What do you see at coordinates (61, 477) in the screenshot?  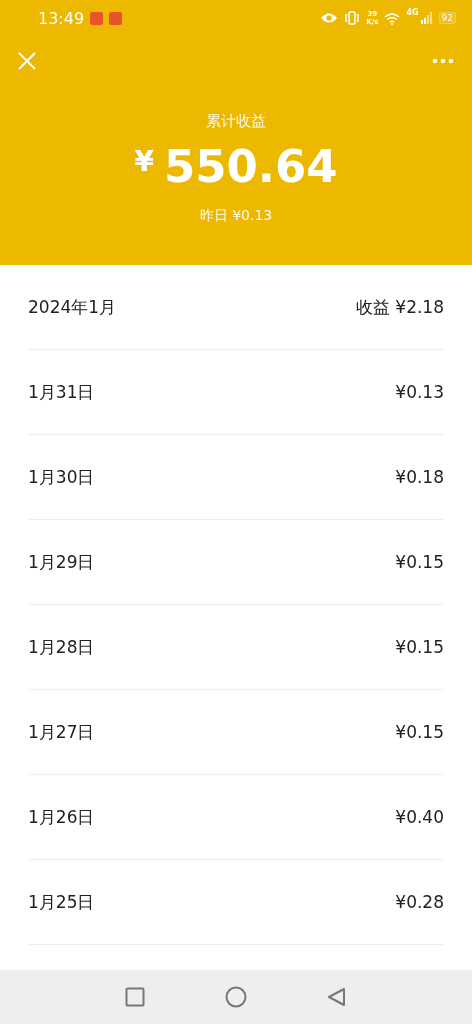 I see `date-label: 1月30日` at bounding box center [61, 477].